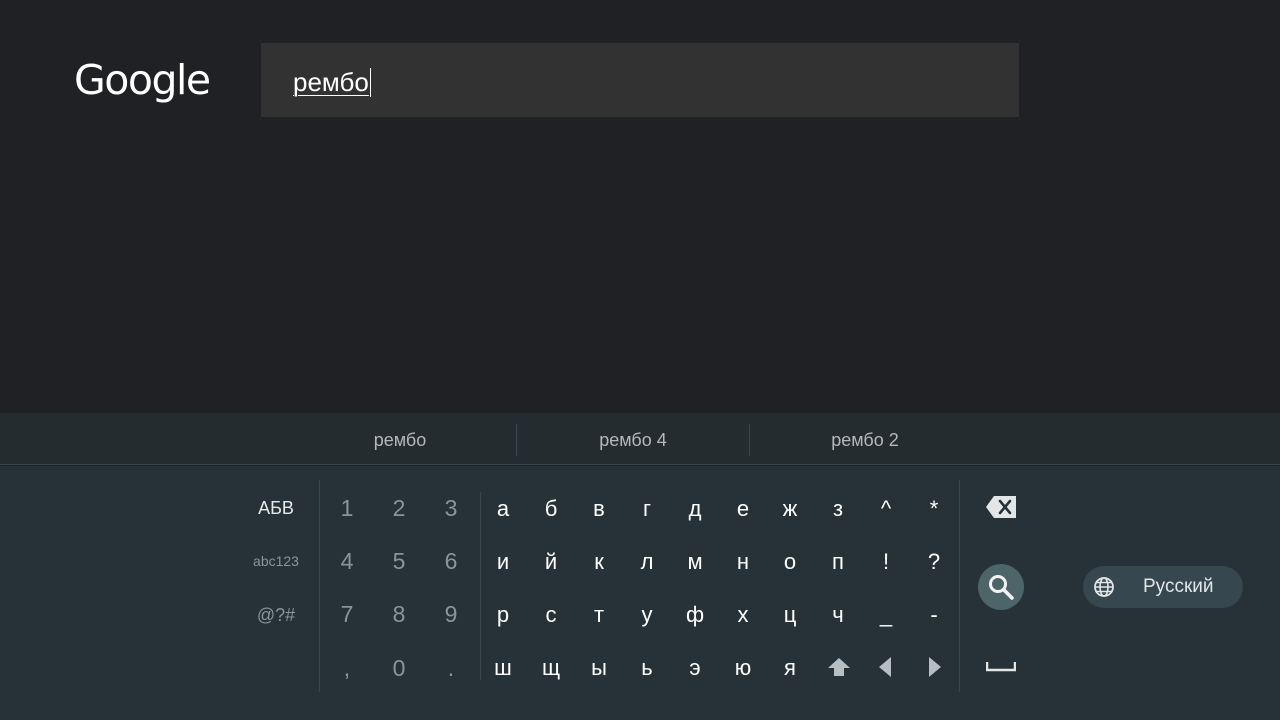 The height and width of the screenshot is (720, 1280). I want to click on letter-key: ф, so click(695, 615).